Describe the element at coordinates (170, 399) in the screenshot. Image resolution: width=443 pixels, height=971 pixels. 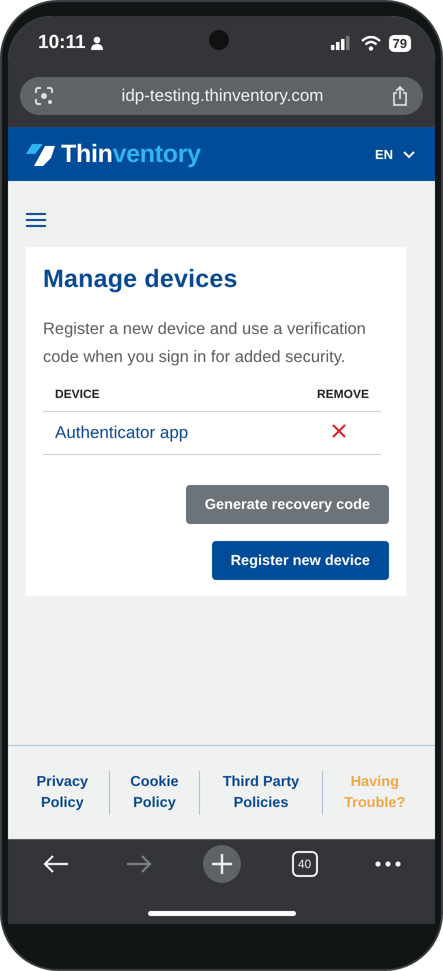
I see `column-header: DEVICE` at that location.